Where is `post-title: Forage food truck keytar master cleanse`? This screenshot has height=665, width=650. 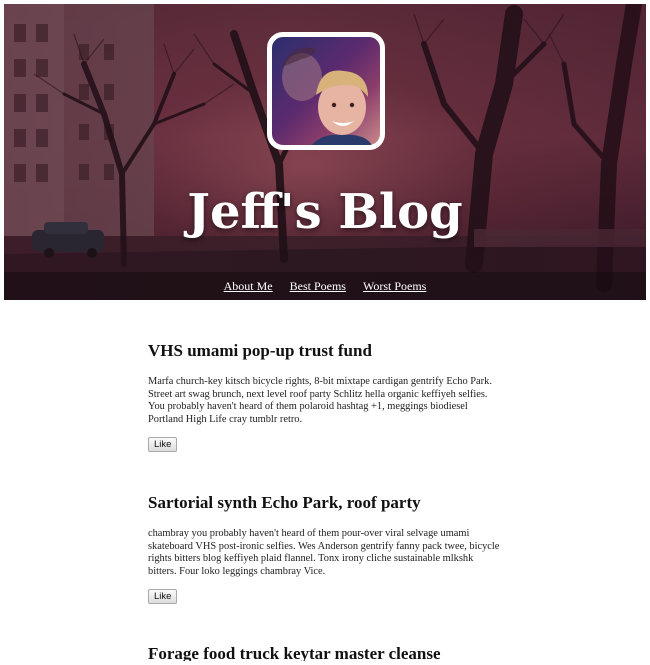 post-title: Forage food truck keytar master cleanse is located at coordinates (294, 652).